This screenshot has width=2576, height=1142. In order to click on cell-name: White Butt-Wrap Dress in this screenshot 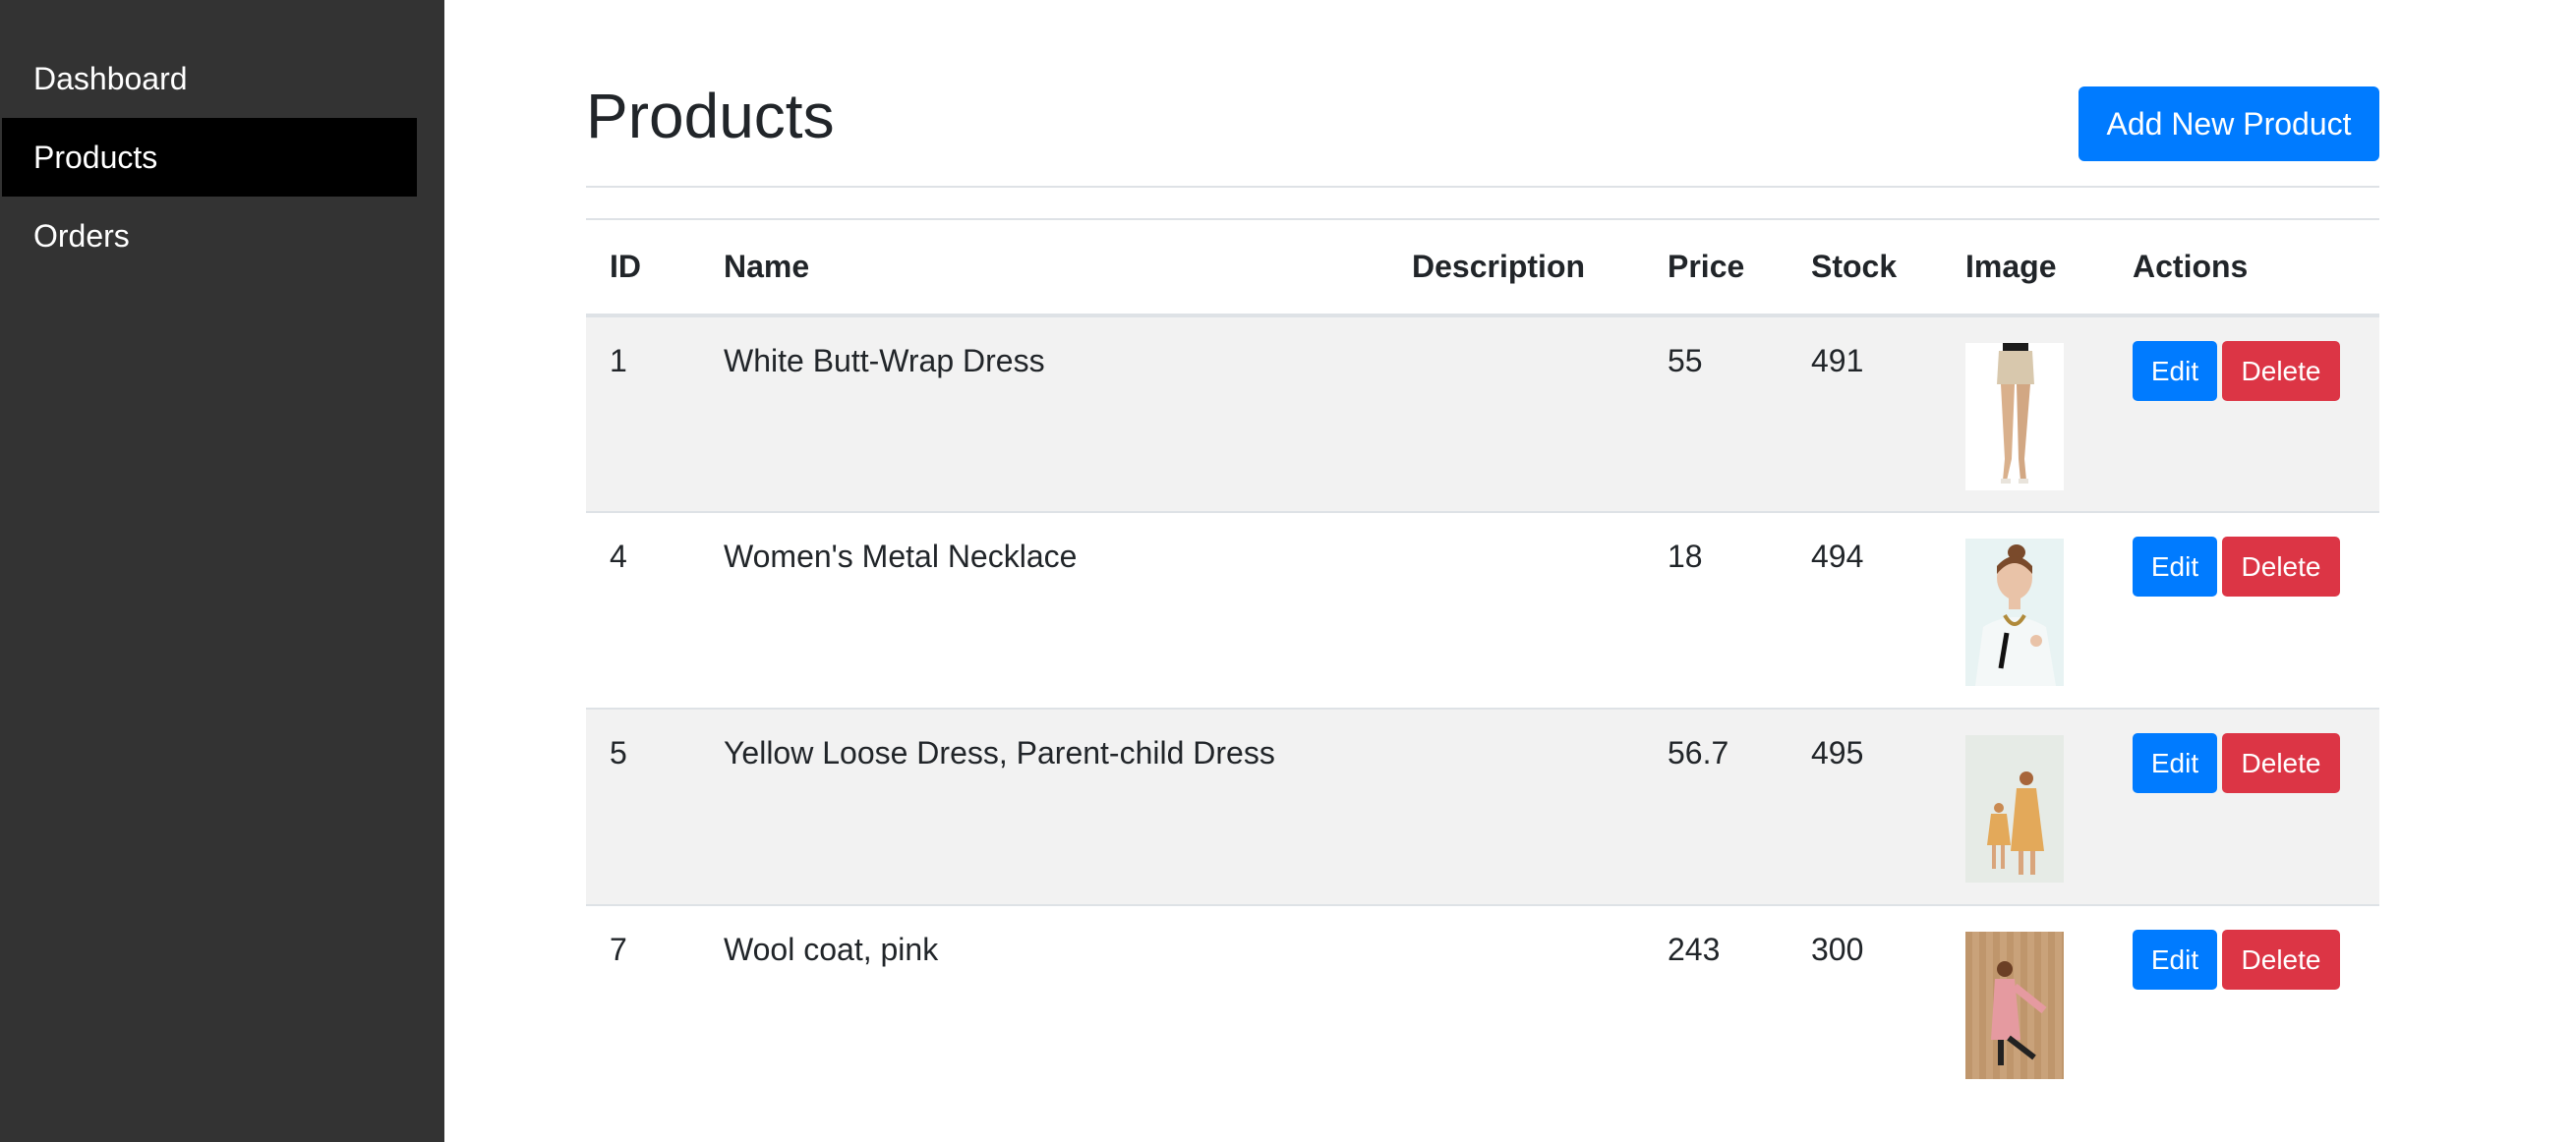, I will do `click(1044, 413)`.